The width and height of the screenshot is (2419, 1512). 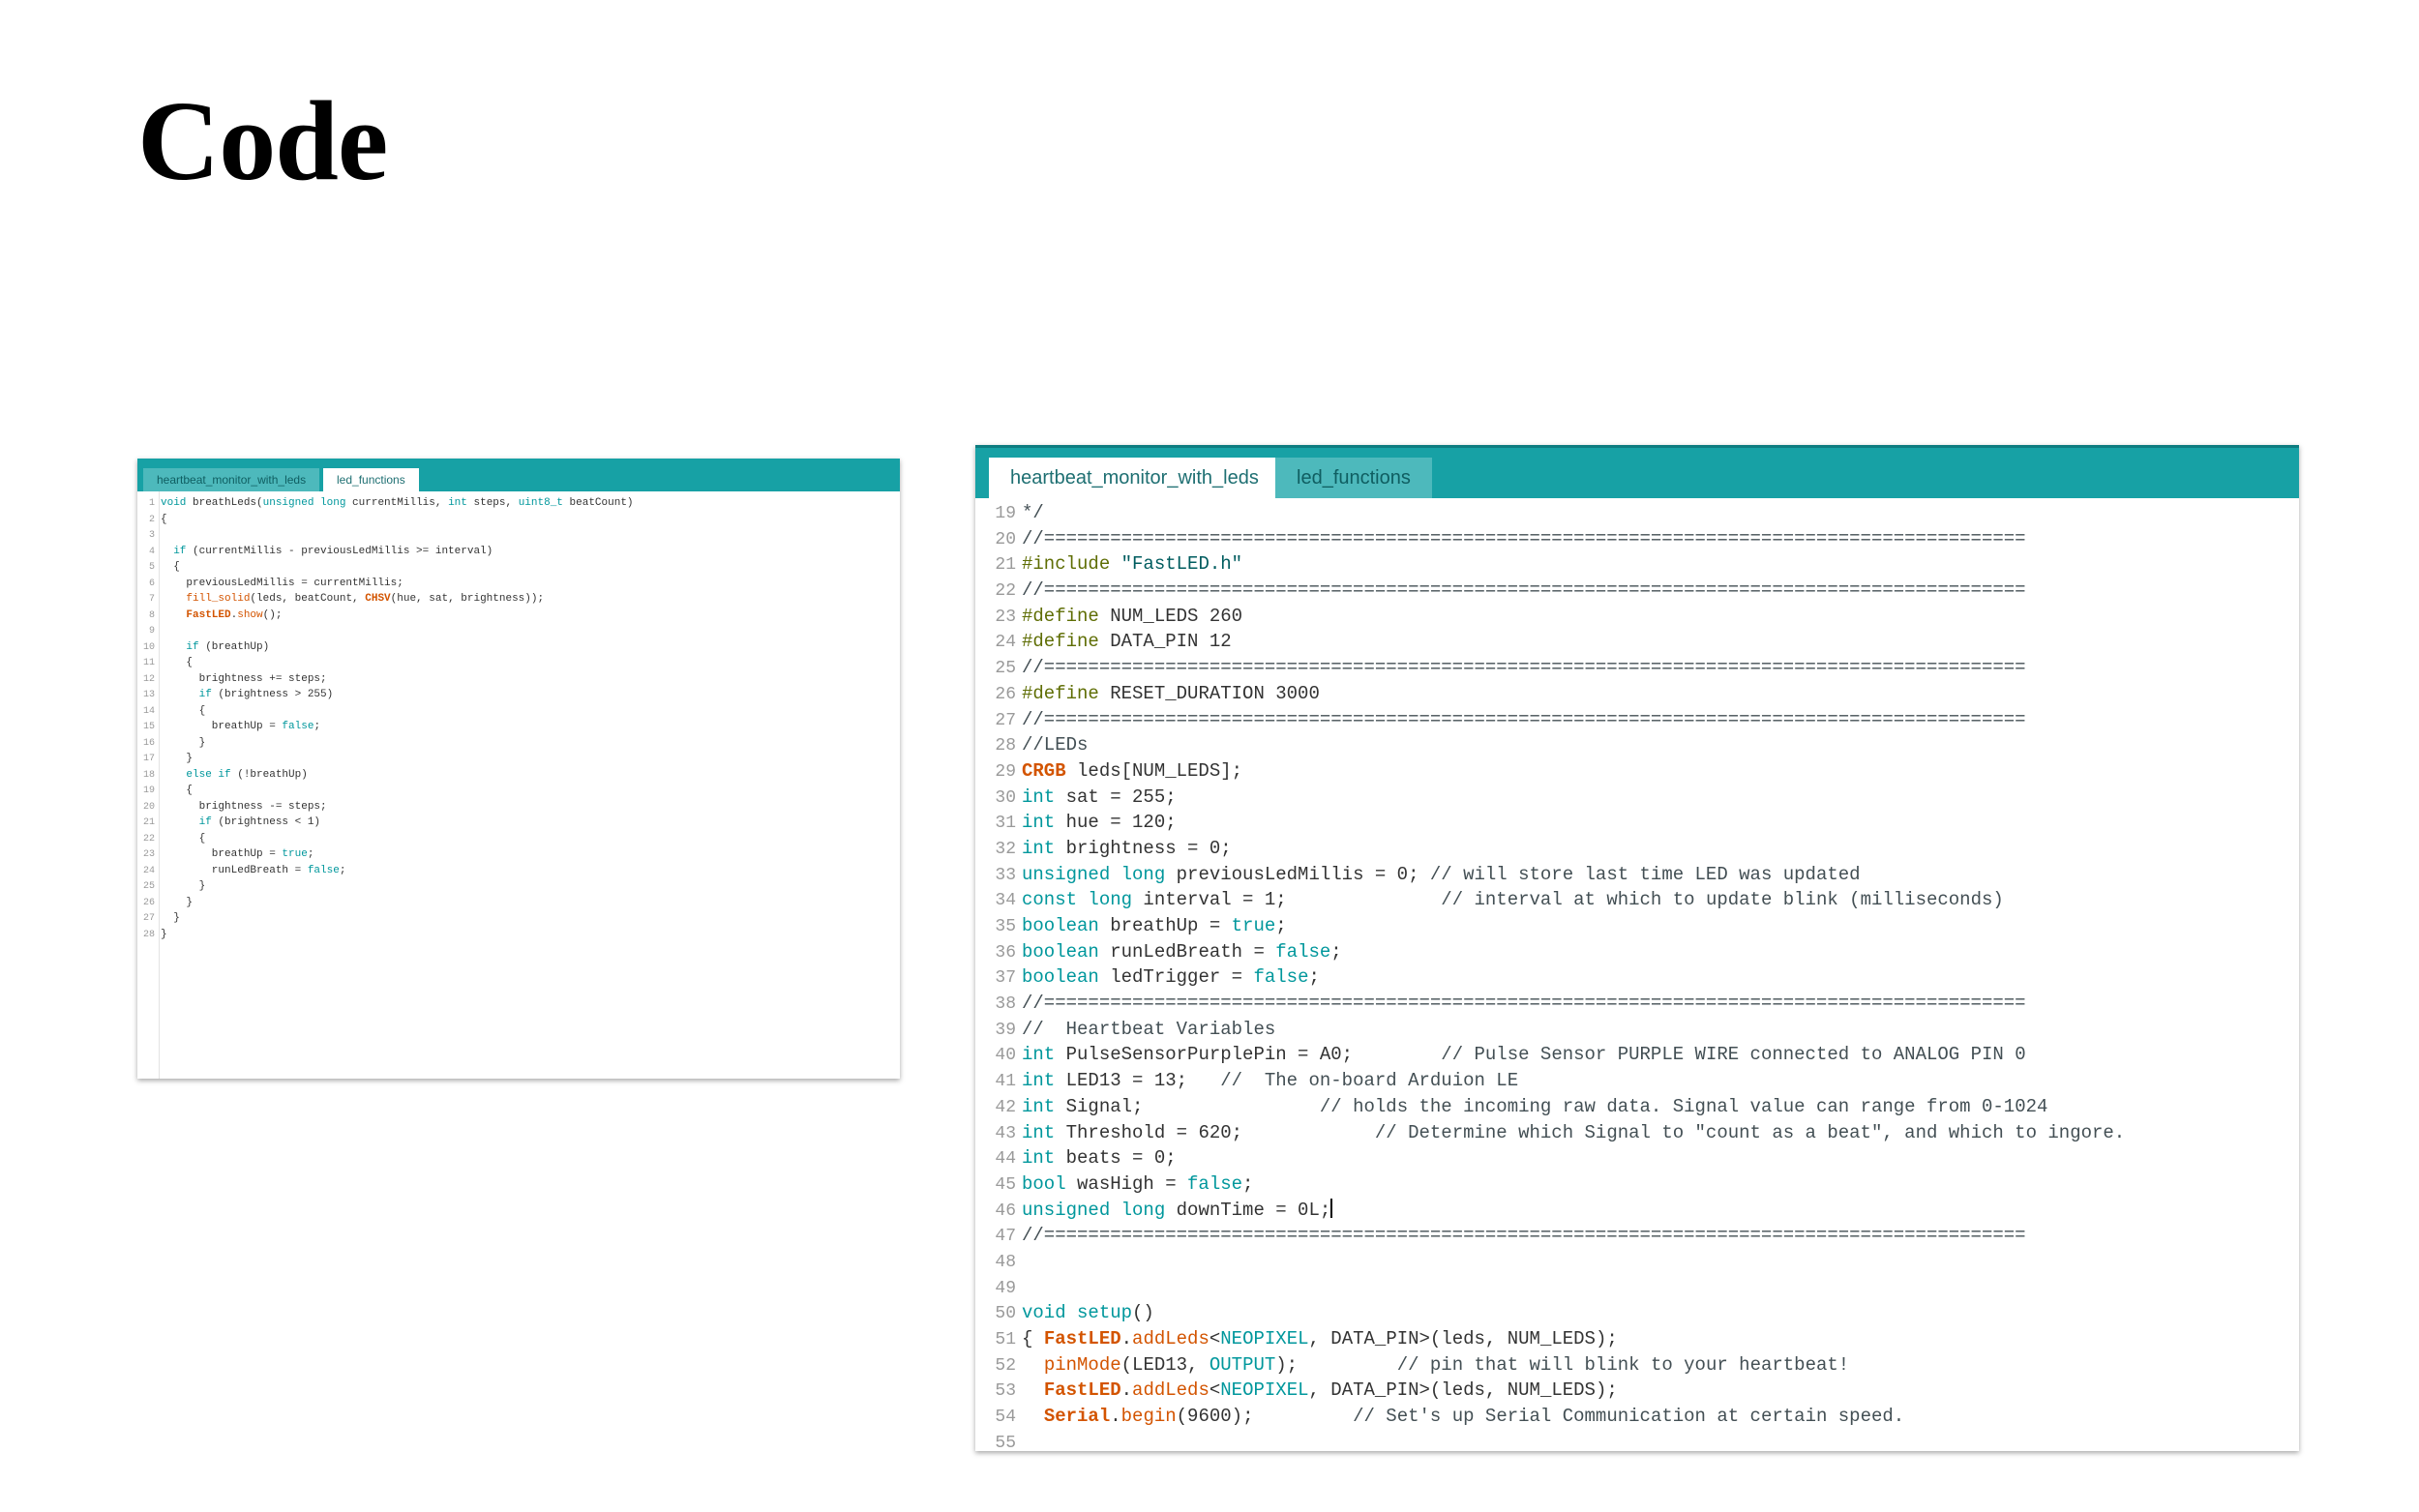 What do you see at coordinates (1116, 1417) in the screenshot?
I see `code-token: .` at bounding box center [1116, 1417].